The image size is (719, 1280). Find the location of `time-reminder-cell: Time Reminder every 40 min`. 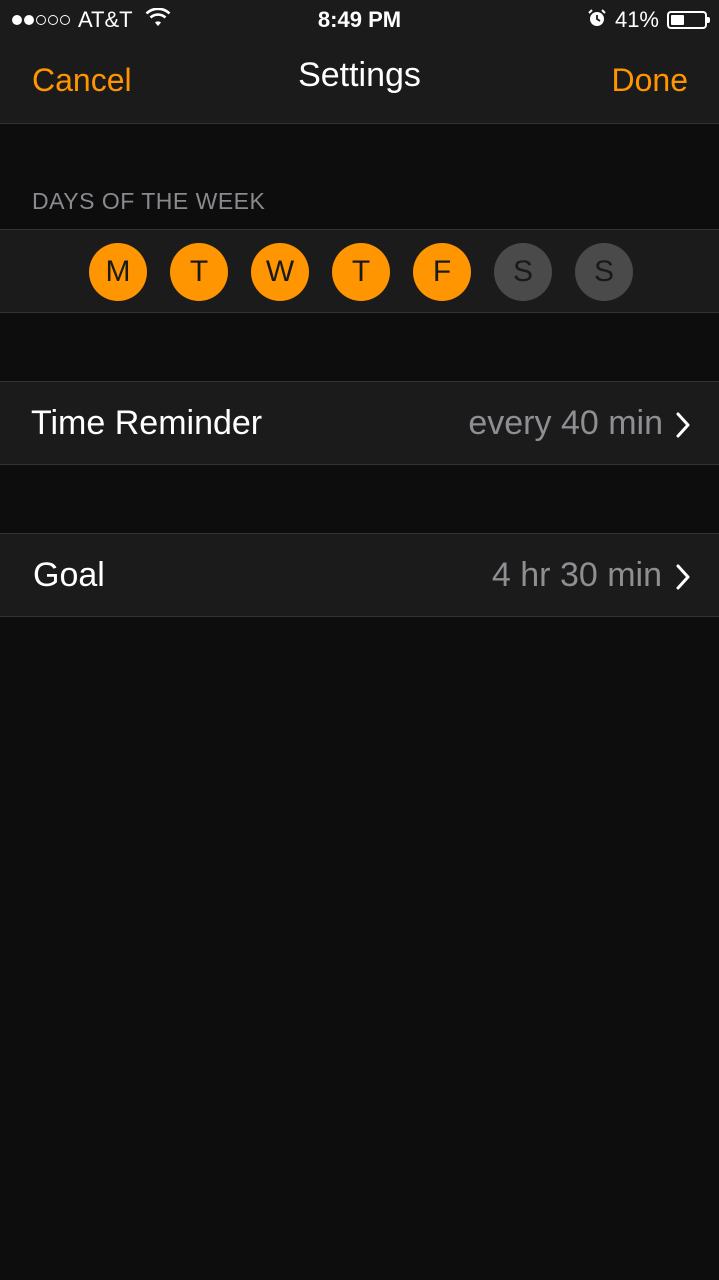

time-reminder-cell: Time Reminder every 40 min is located at coordinates (359, 423).